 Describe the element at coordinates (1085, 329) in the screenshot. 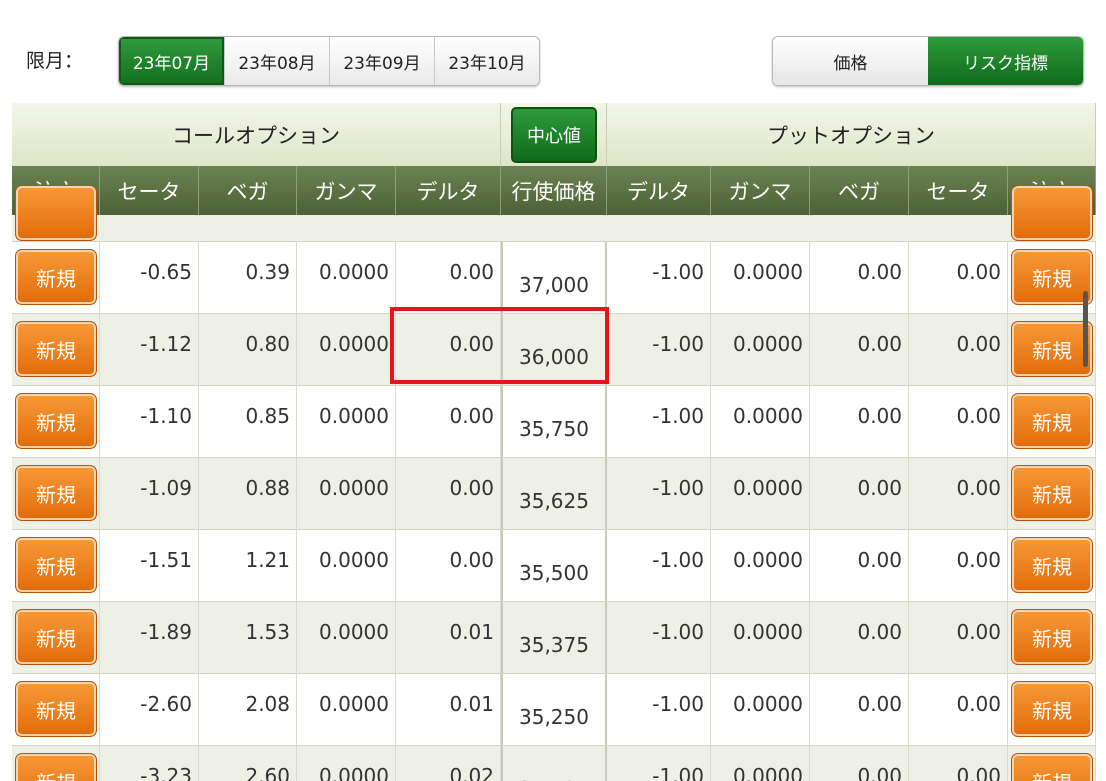

I see `scrollbar-thumb` at that location.